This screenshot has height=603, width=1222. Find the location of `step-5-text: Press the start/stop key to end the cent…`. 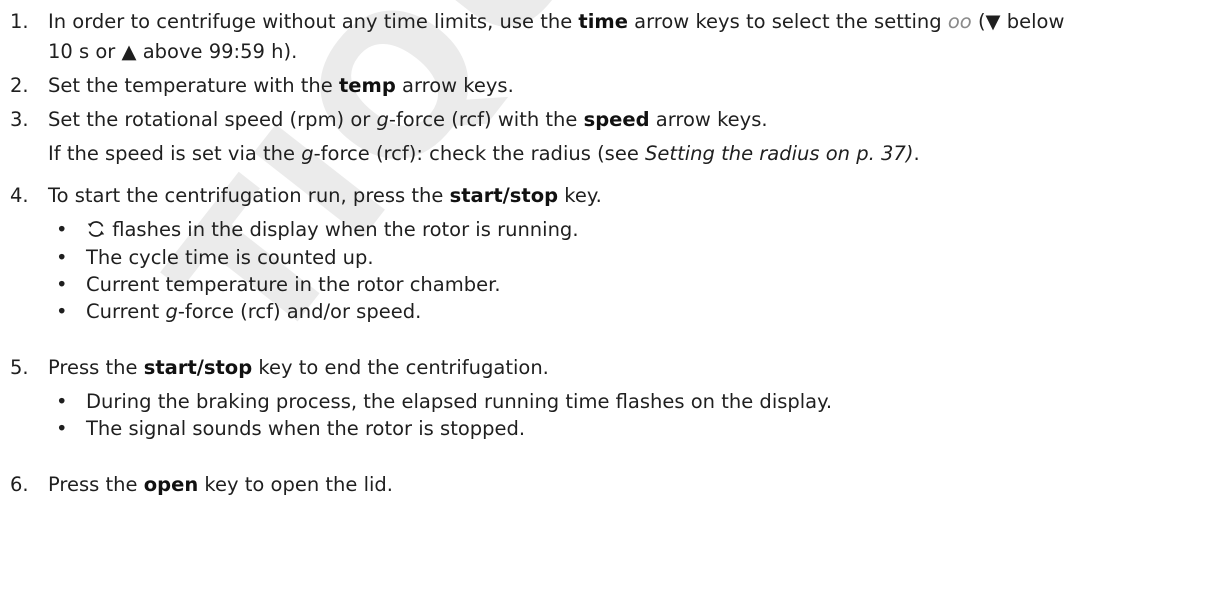

step-5-text: Press the start/stop key to end the cent… is located at coordinates (298, 368).